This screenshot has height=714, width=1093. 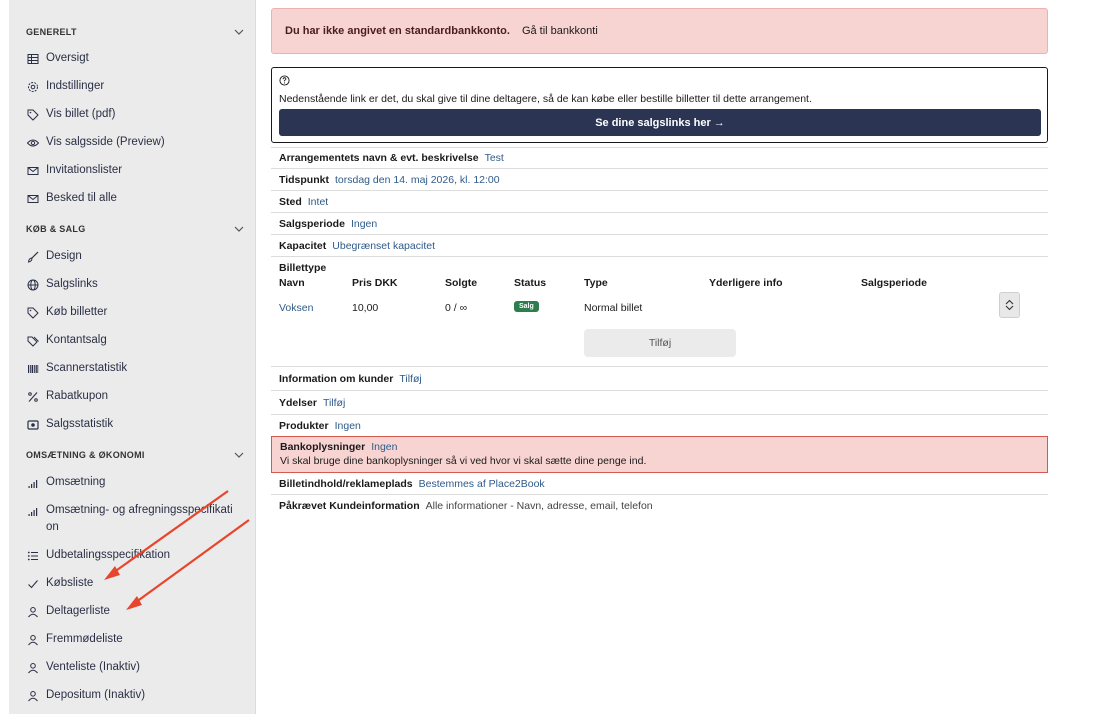 What do you see at coordinates (660, 343) in the screenshot?
I see `add-ticket-type-button: Tilføj` at bounding box center [660, 343].